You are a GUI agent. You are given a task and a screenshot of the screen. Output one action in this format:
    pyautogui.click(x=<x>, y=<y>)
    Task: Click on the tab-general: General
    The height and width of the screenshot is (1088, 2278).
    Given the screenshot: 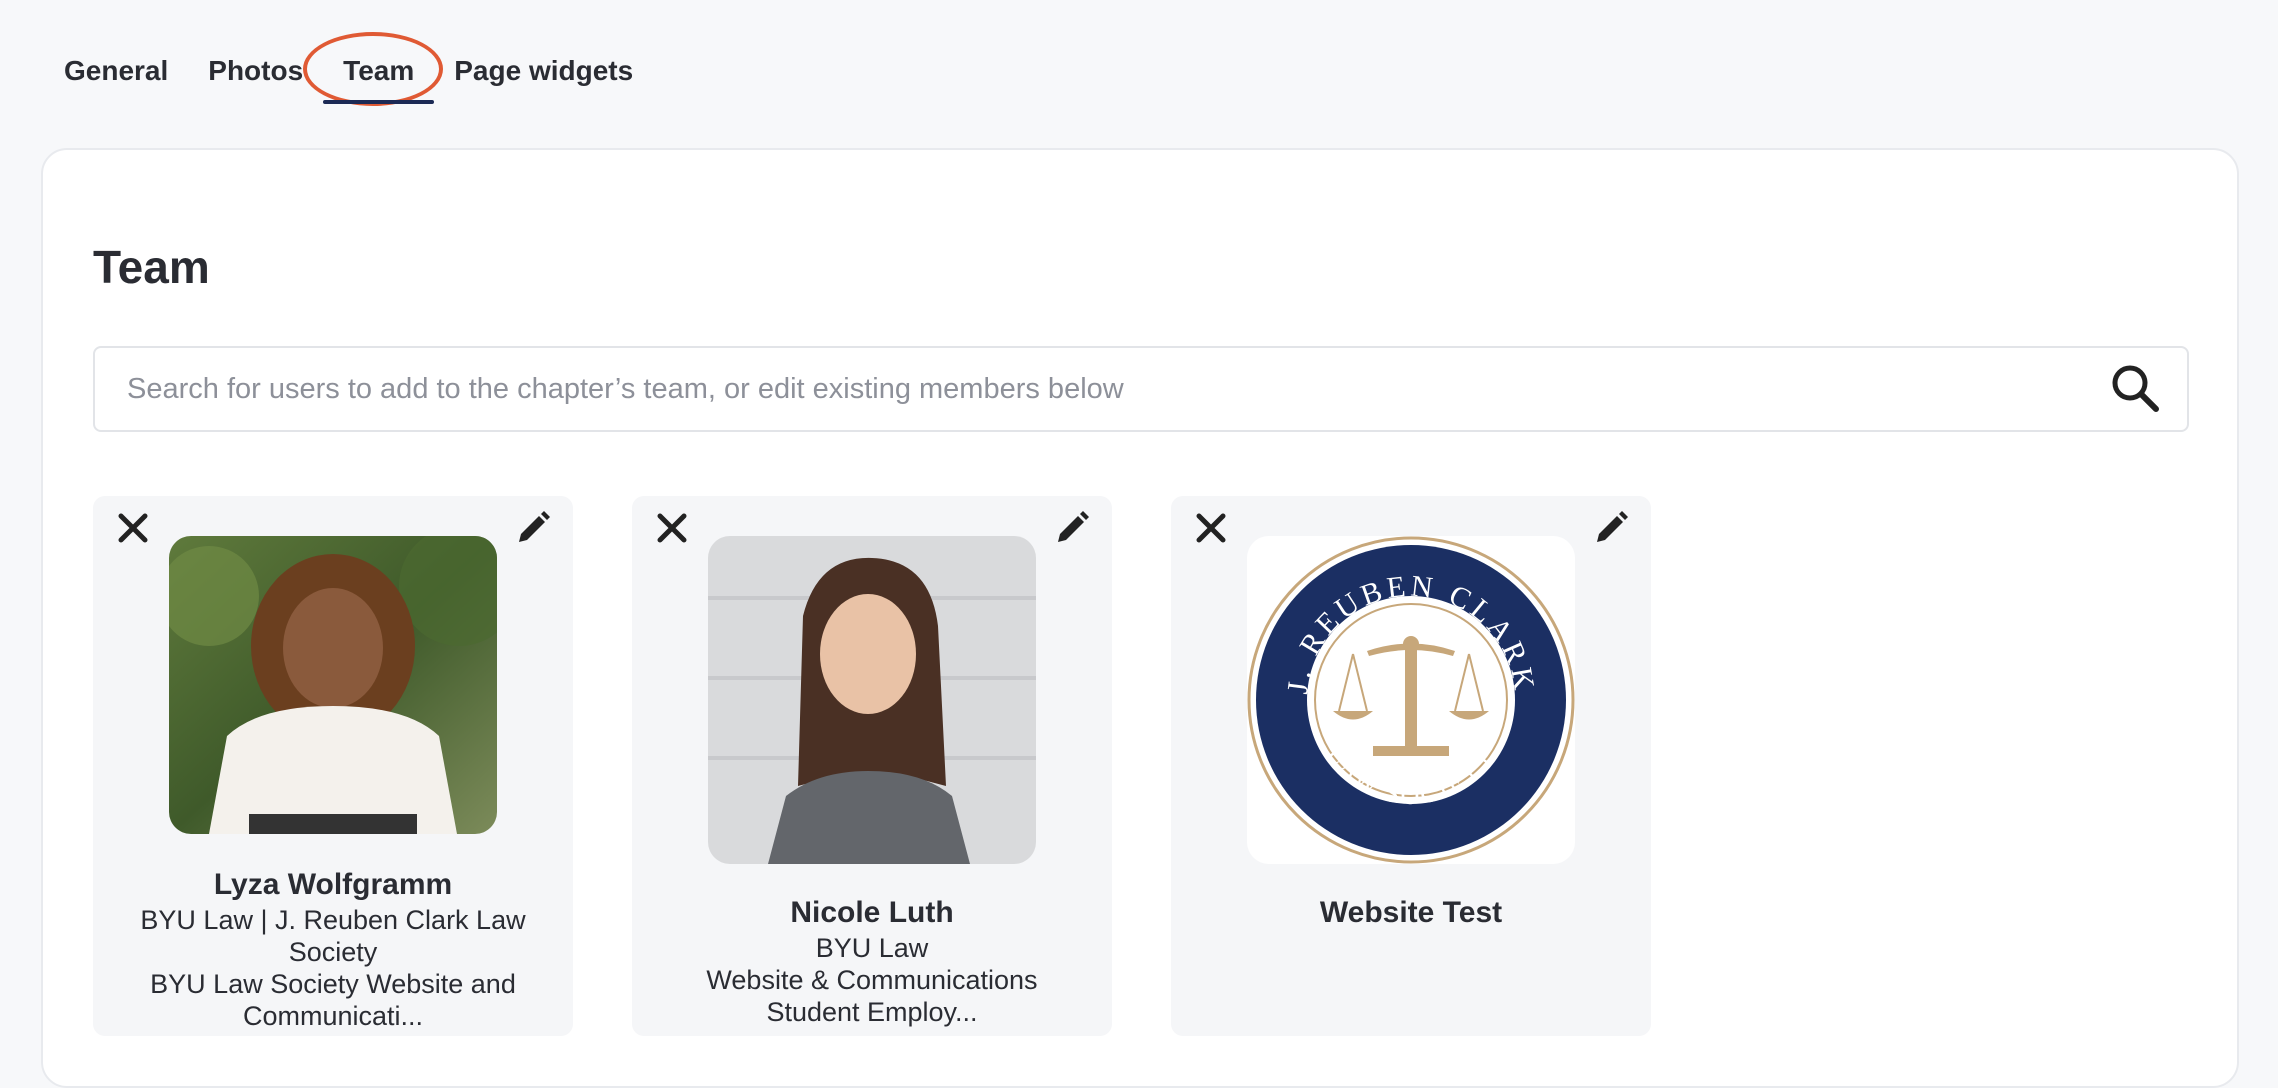 What is the action you would take?
    pyautogui.click(x=116, y=71)
    